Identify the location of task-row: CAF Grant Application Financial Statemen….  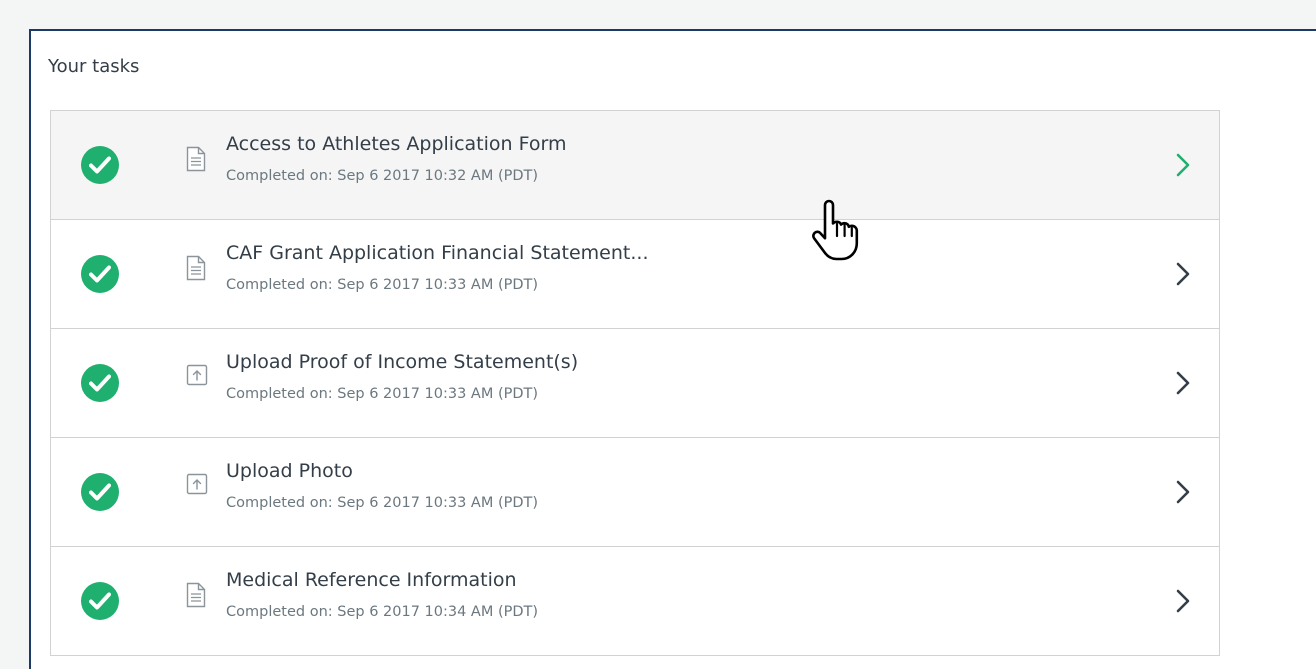
(635, 274).